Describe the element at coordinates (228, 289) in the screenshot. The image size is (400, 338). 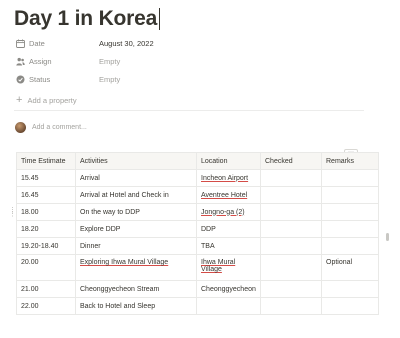
I see `table-cell: Cheonggyecheon` at that location.